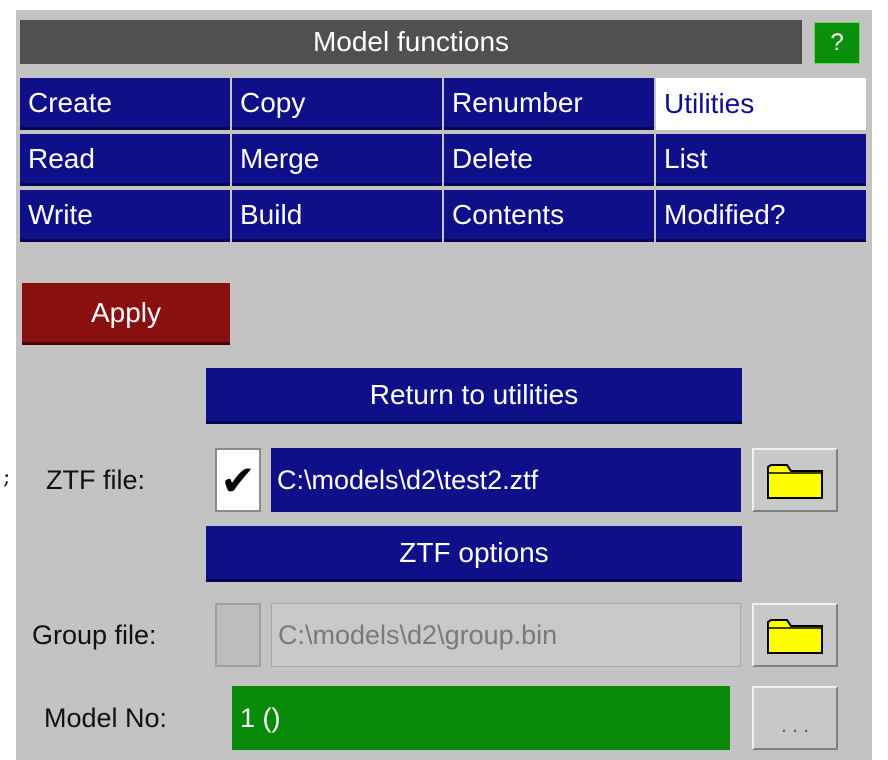 This screenshot has width=888, height=760. What do you see at coordinates (7, 477) in the screenshot?
I see `stray-mark: ;` at bounding box center [7, 477].